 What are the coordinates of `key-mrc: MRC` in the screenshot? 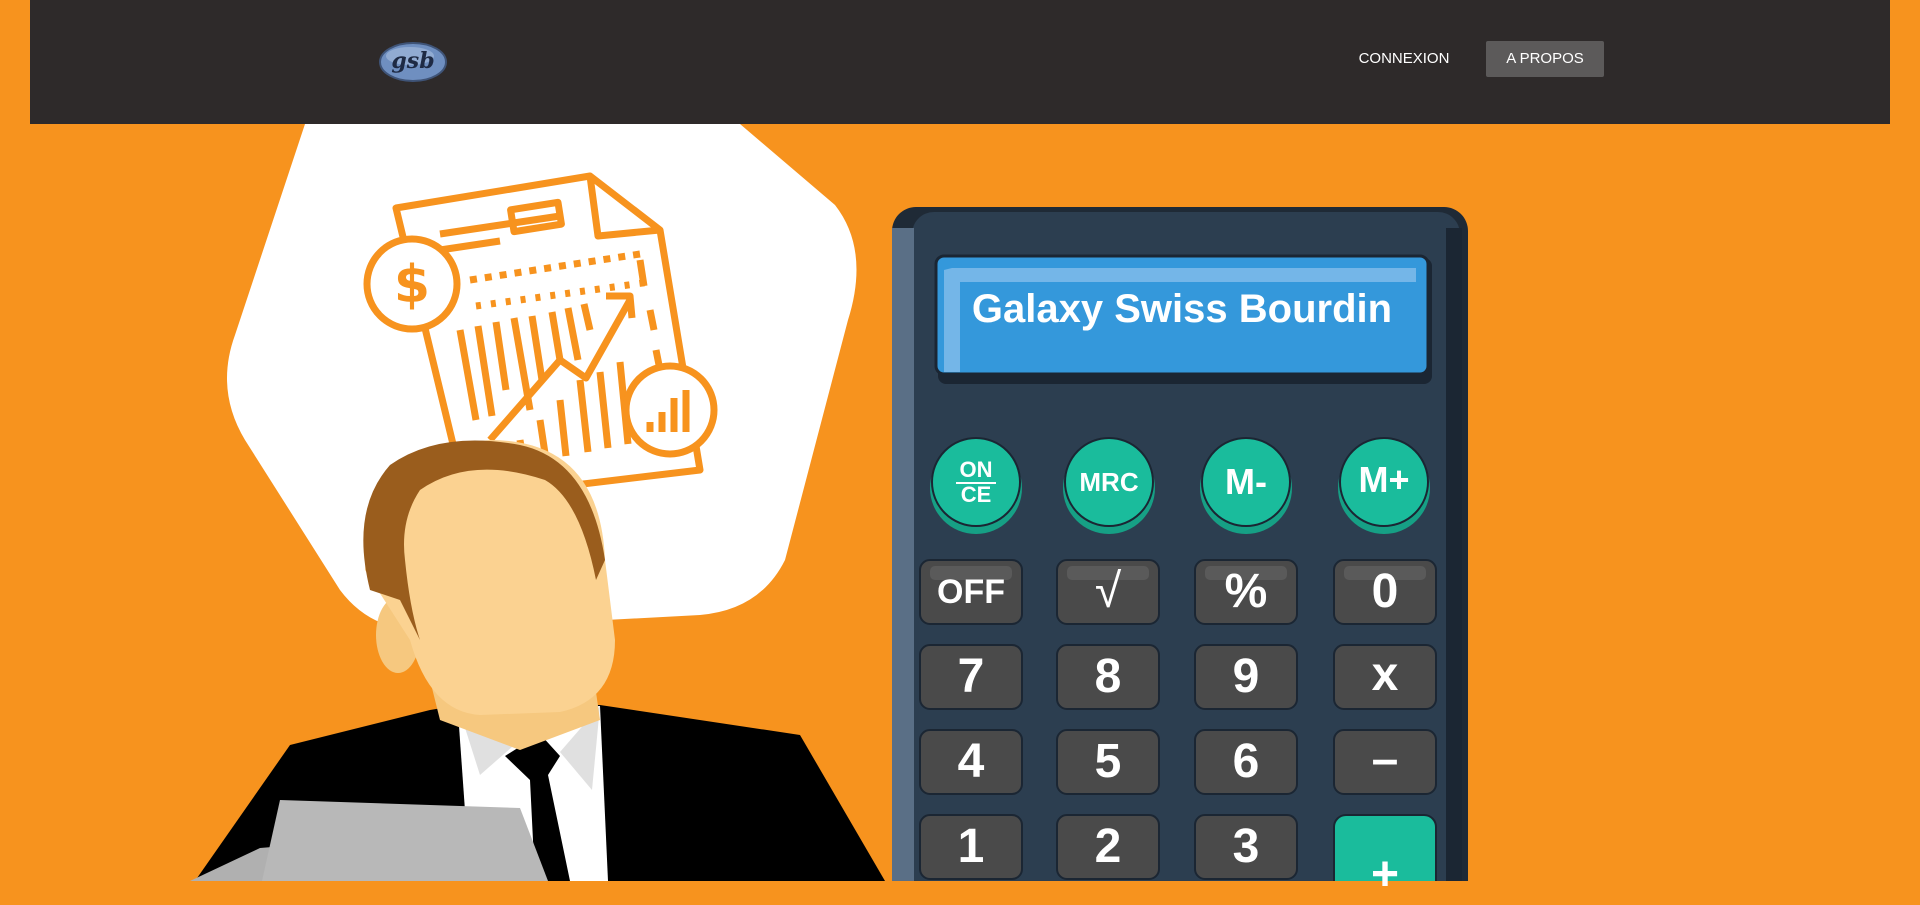 It's located at (1109, 482).